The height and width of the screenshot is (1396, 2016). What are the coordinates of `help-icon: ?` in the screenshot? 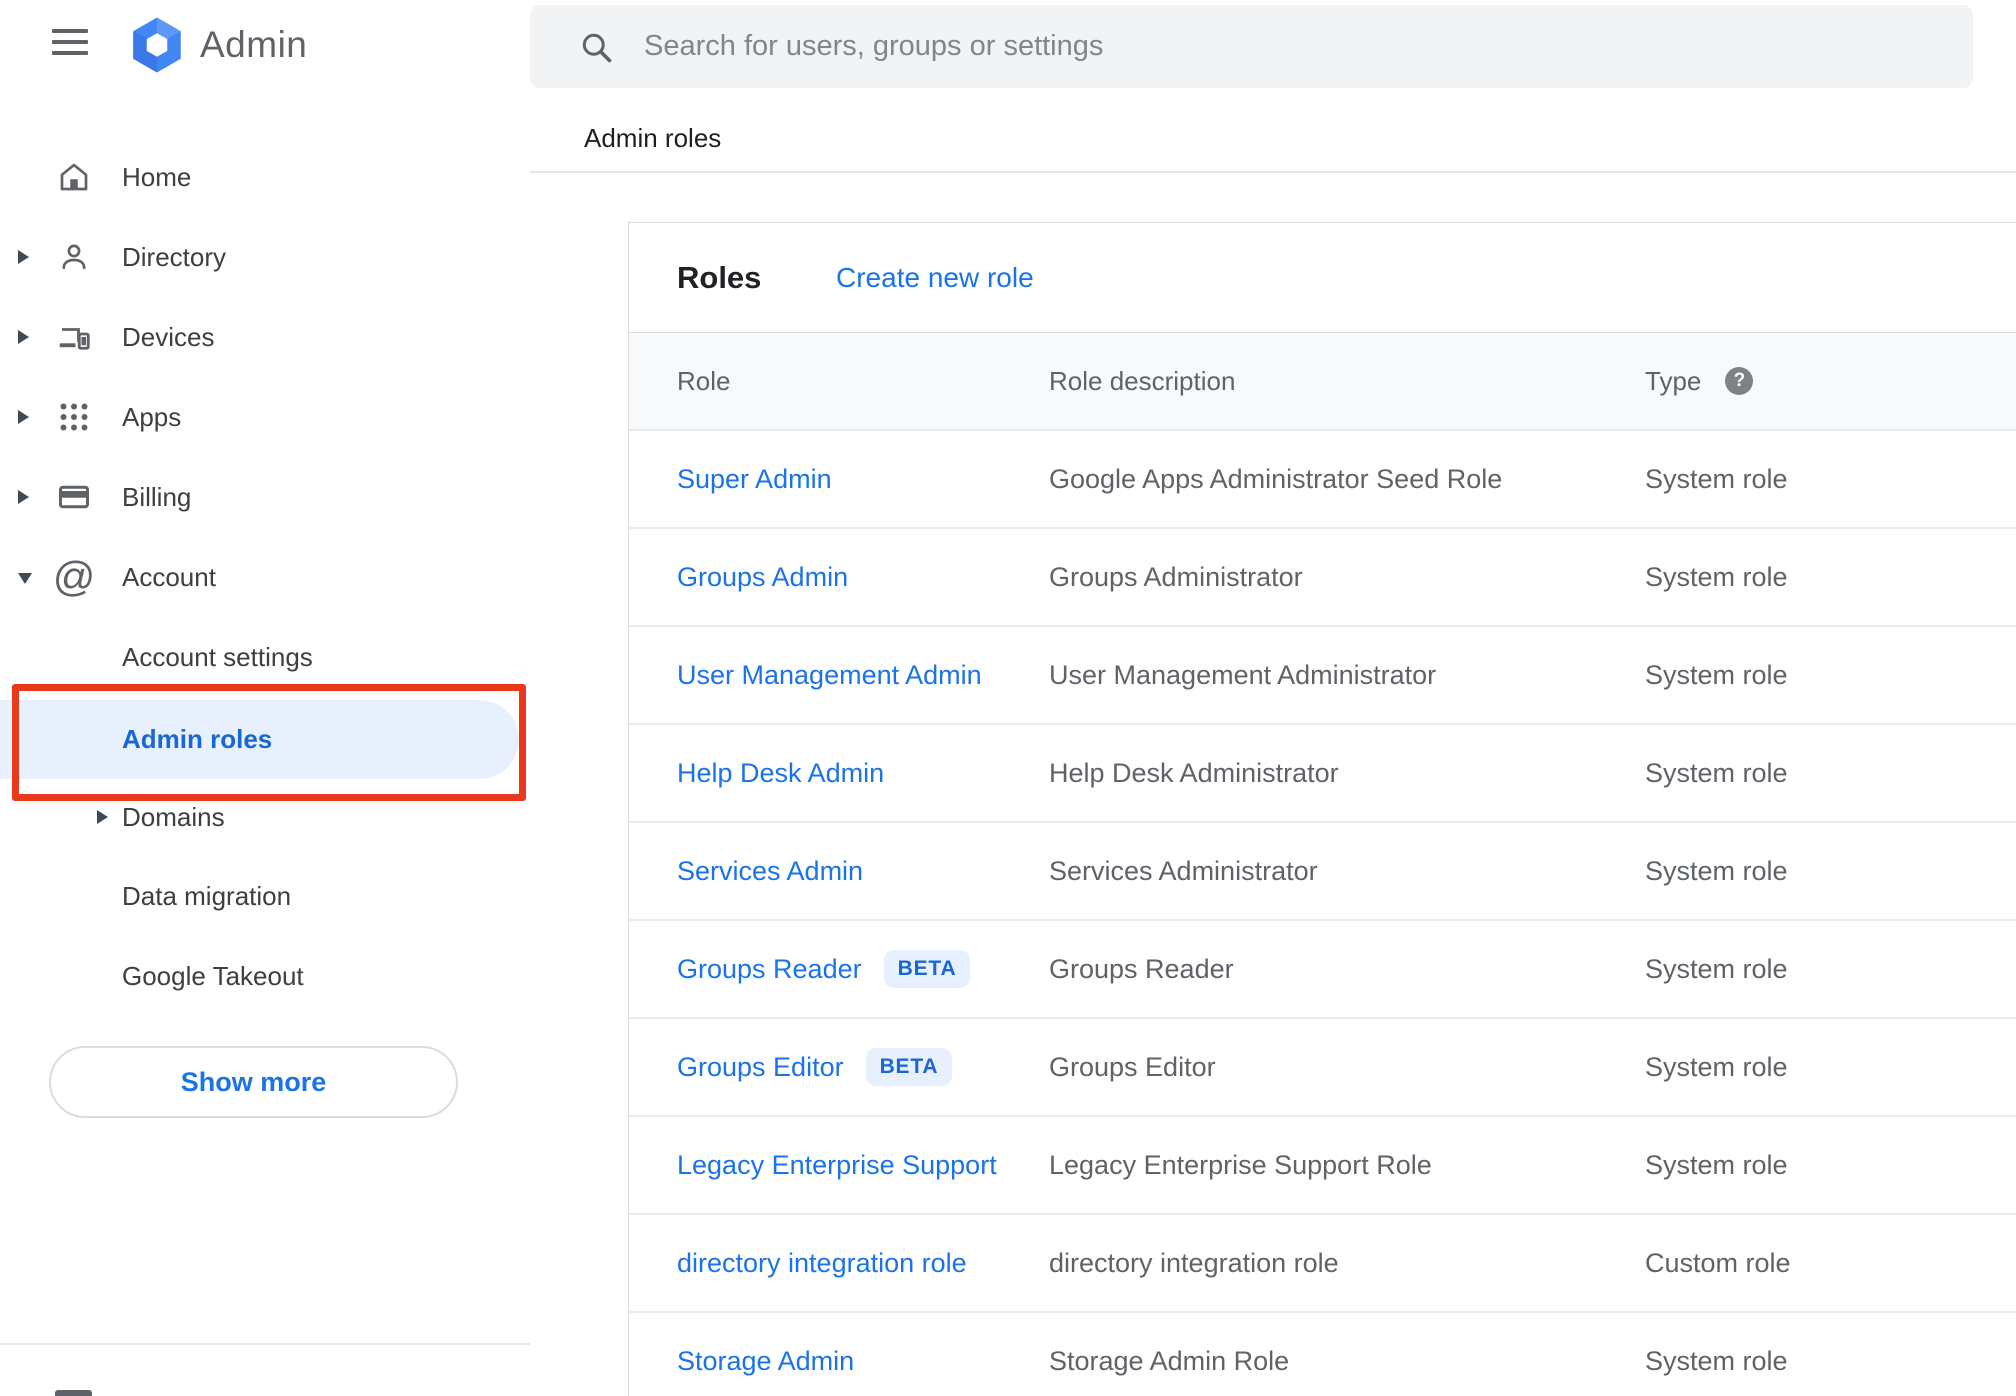 It's located at (1739, 381).